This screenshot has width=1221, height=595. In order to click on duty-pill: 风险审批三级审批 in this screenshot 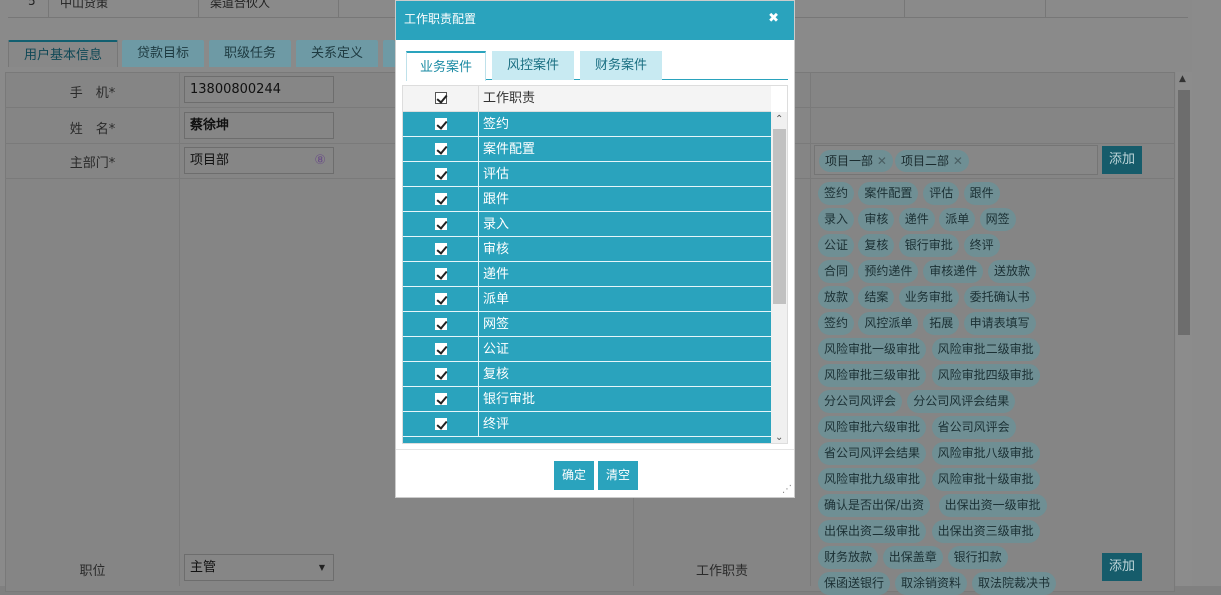, I will do `click(872, 375)`.